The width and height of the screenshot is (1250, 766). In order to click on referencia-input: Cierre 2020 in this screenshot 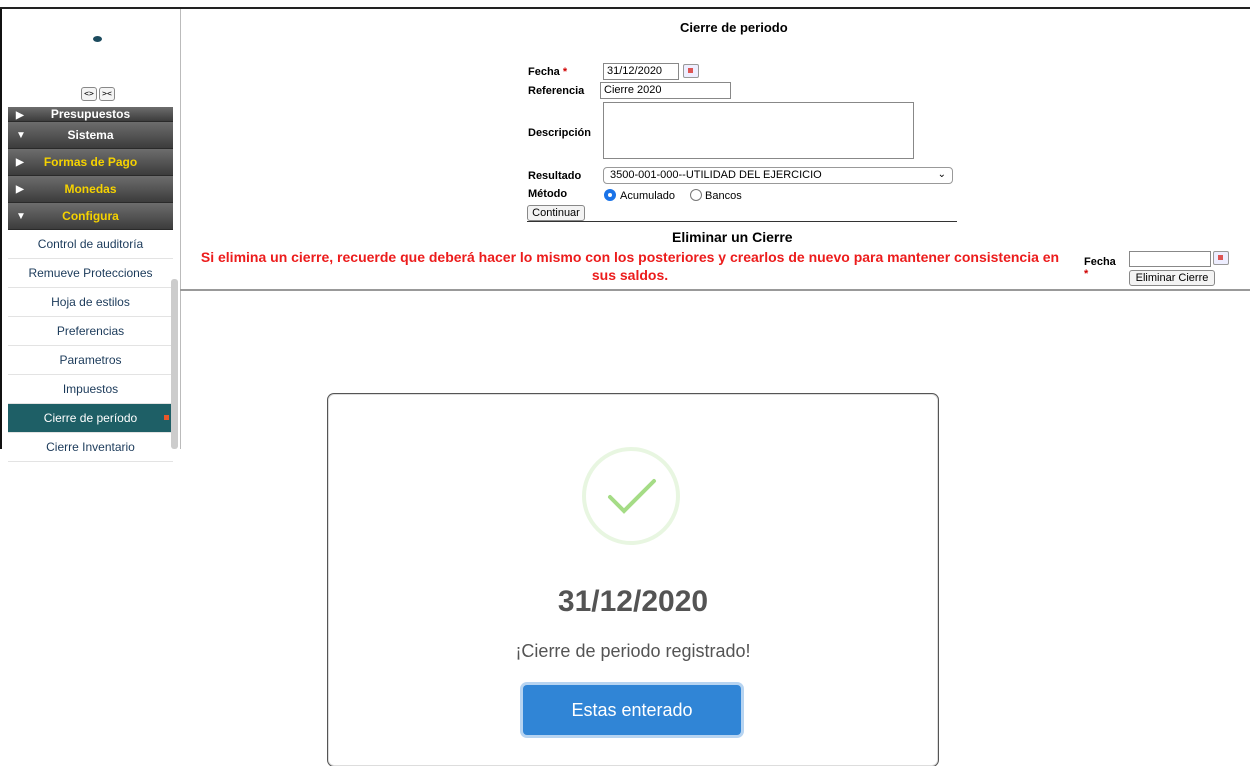, I will do `click(665, 90)`.